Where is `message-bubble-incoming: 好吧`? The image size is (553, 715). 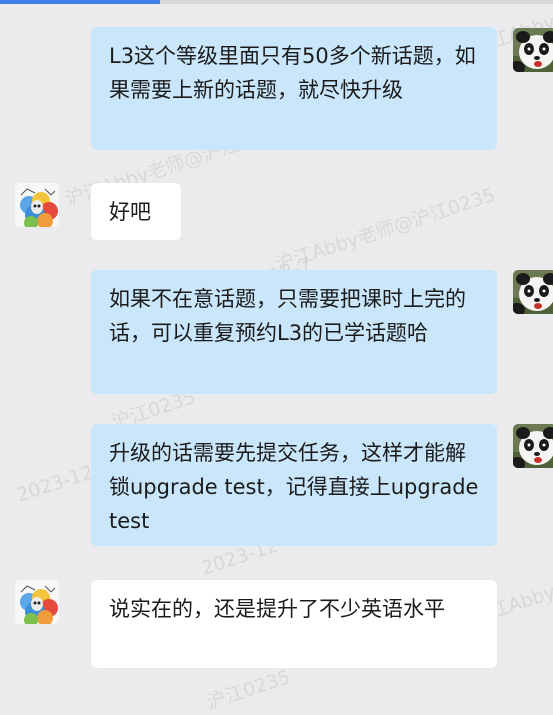
message-bubble-incoming: 好吧 is located at coordinates (136, 211).